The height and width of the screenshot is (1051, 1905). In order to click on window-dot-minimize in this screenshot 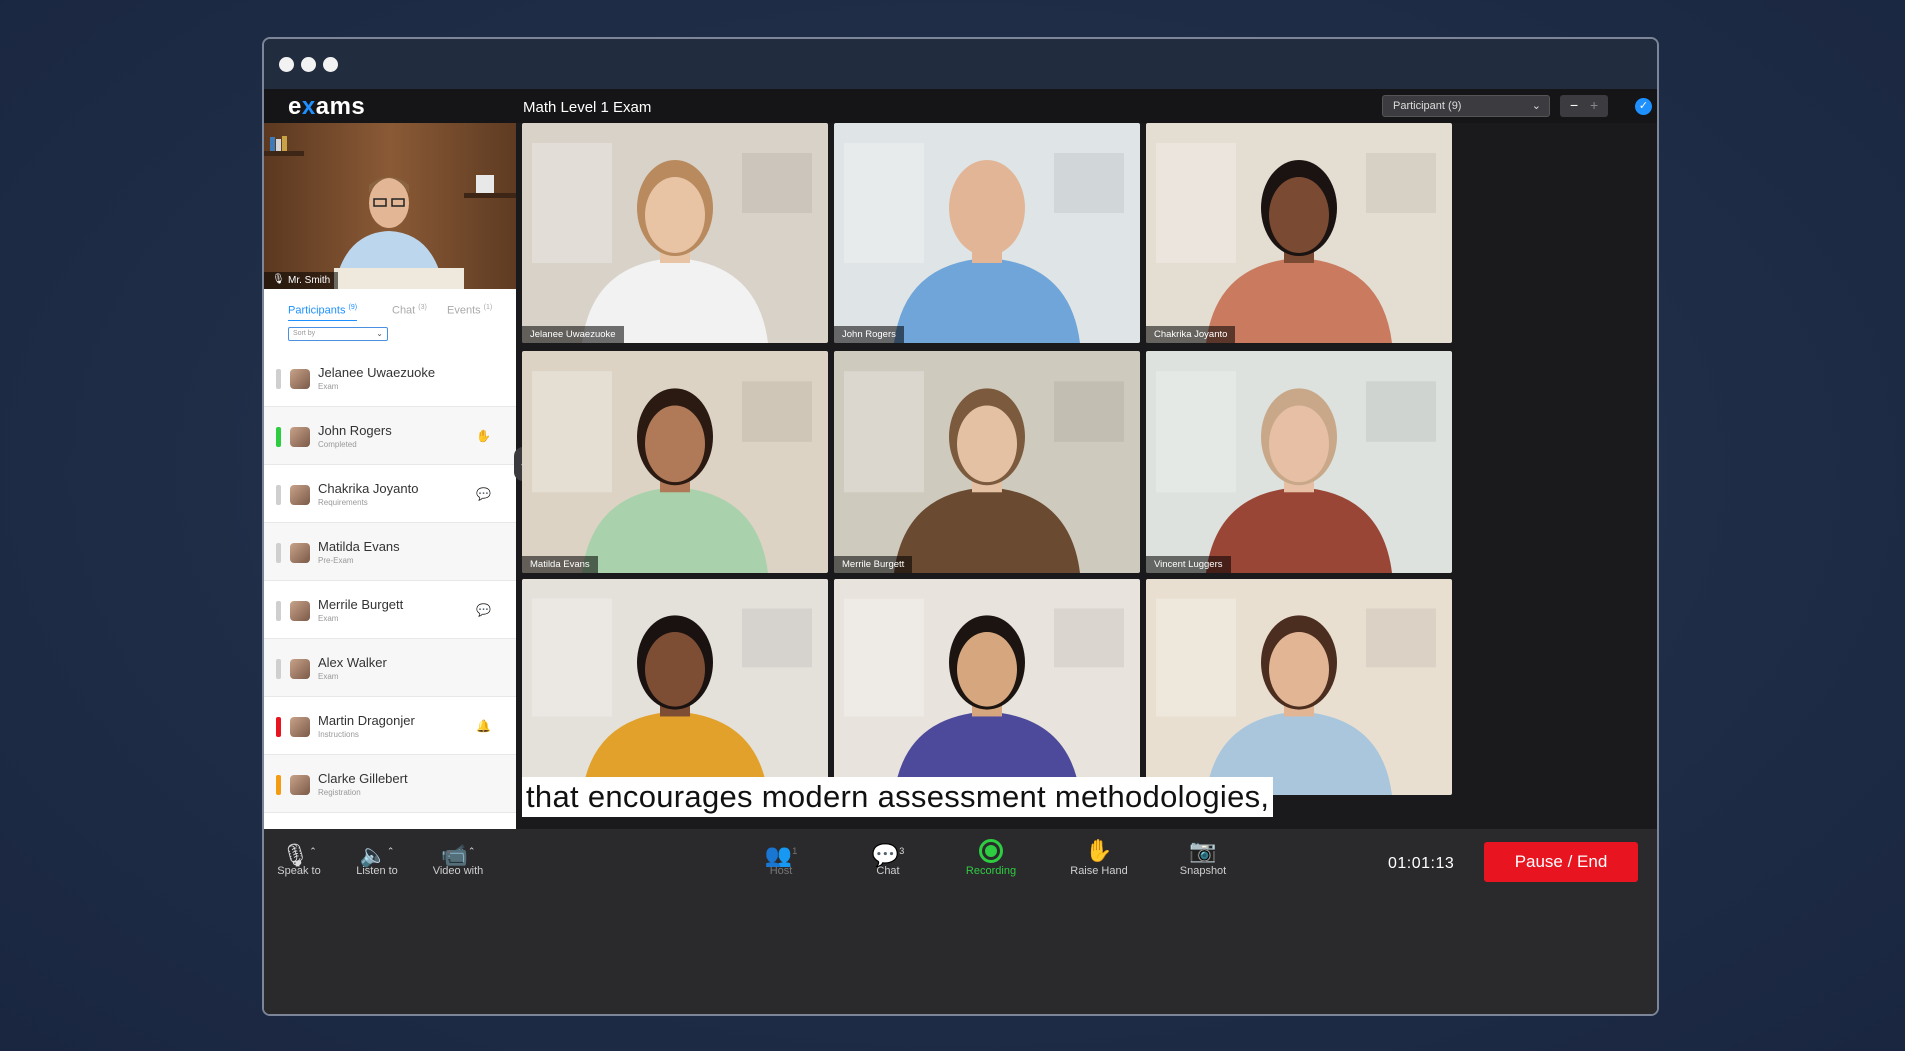, I will do `click(308, 64)`.